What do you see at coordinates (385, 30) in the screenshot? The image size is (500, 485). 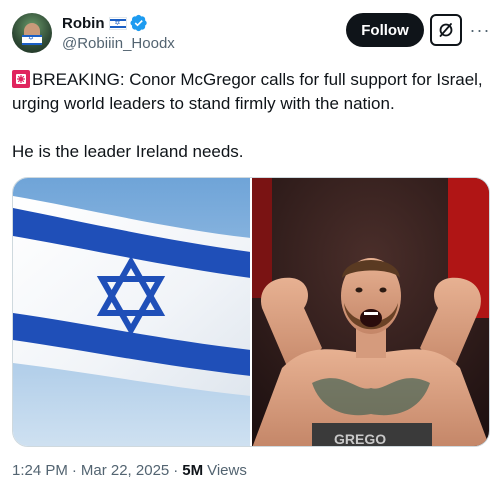 I see `follow-button: Follow` at bounding box center [385, 30].